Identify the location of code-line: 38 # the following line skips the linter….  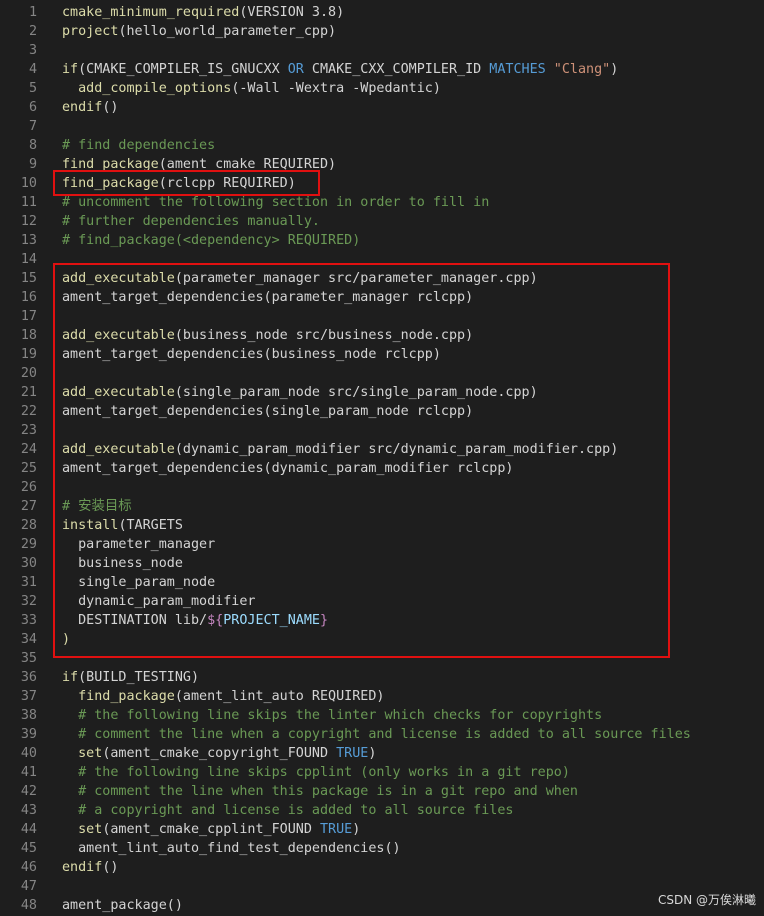
(382, 715).